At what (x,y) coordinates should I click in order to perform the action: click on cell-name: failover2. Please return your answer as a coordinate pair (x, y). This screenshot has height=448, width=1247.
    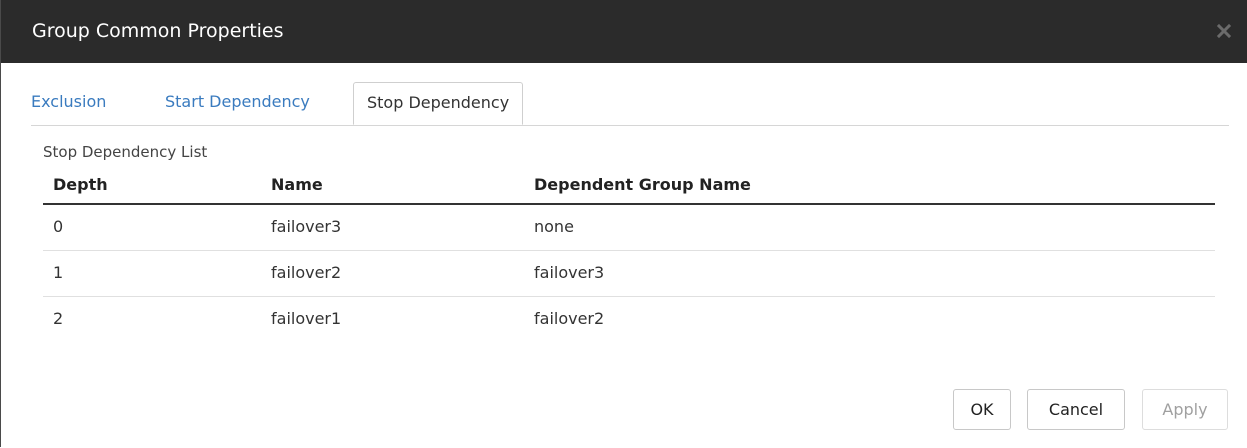
    Looking at the image, I should click on (306, 272).